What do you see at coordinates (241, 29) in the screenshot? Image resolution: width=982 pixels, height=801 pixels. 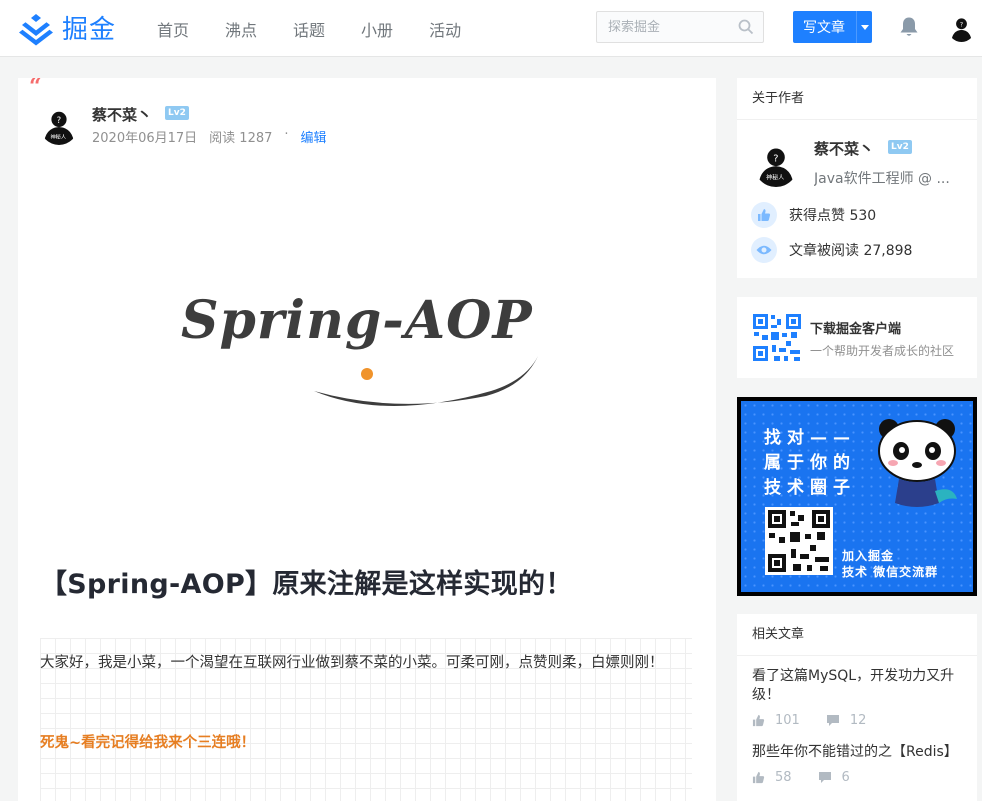 I see `nav-item-pins: 沸点` at bounding box center [241, 29].